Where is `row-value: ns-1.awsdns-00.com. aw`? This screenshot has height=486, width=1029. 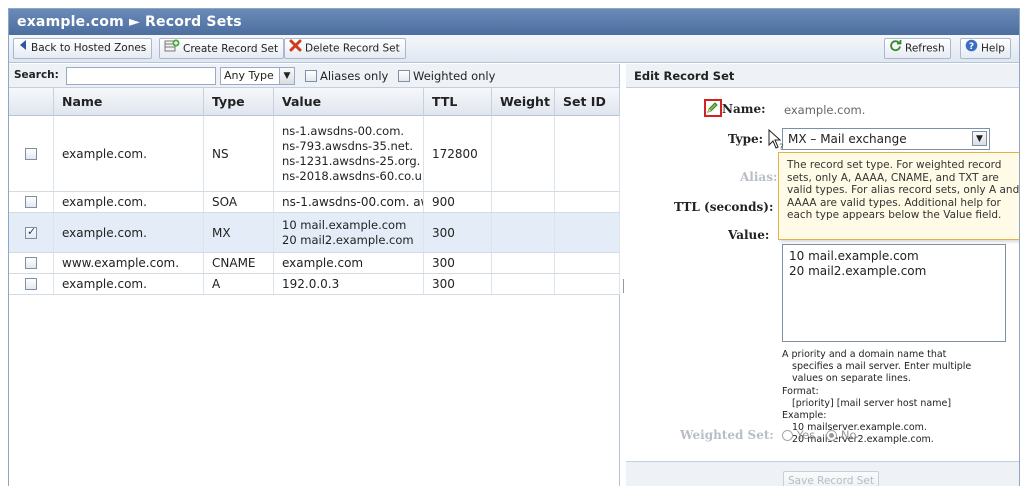 row-value: ns-1.awsdns-00.com. aw is located at coordinates (349, 202).